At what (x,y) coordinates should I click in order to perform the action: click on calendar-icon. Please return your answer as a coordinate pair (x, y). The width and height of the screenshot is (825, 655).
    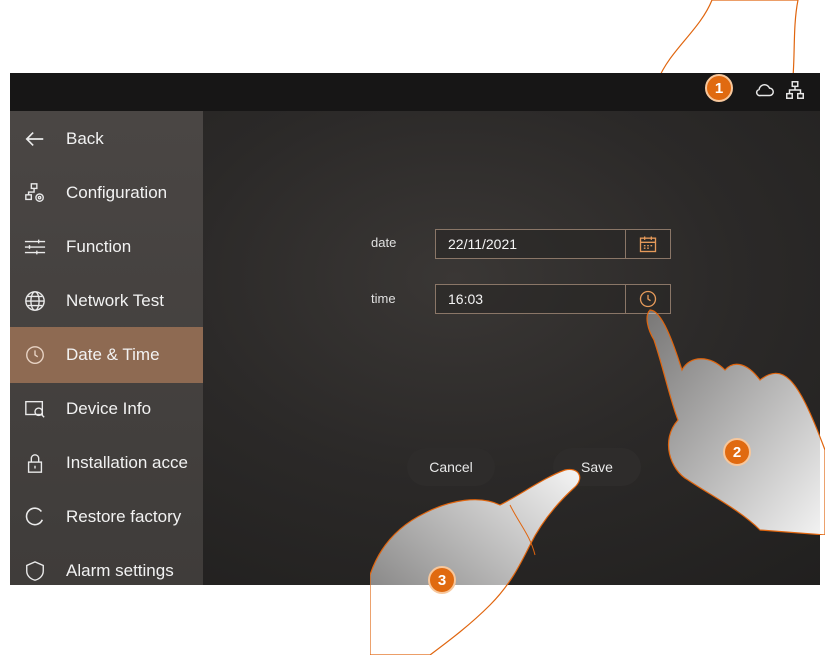
    Looking at the image, I should click on (648, 244).